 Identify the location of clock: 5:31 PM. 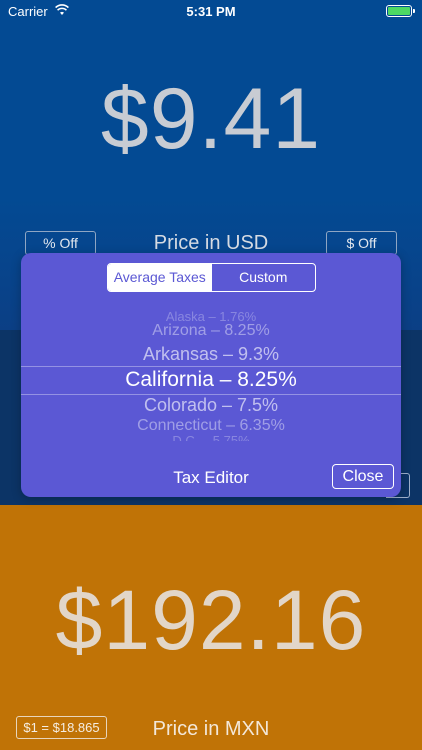
(211, 11).